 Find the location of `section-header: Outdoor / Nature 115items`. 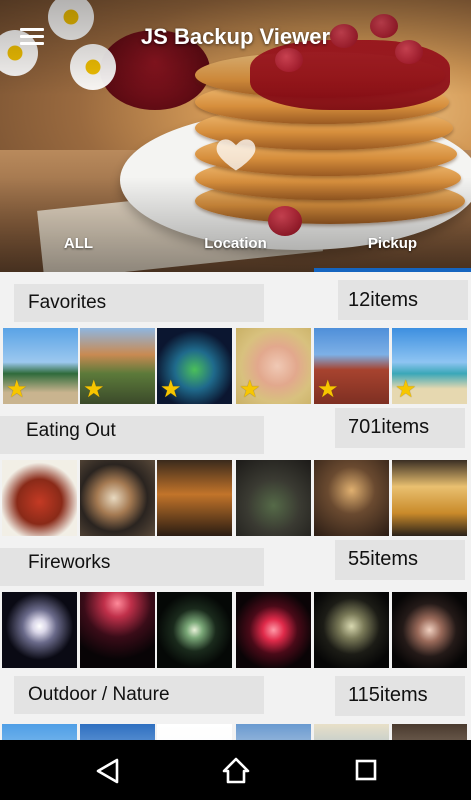

section-header: Outdoor / Nature 115items is located at coordinates (235, 696).